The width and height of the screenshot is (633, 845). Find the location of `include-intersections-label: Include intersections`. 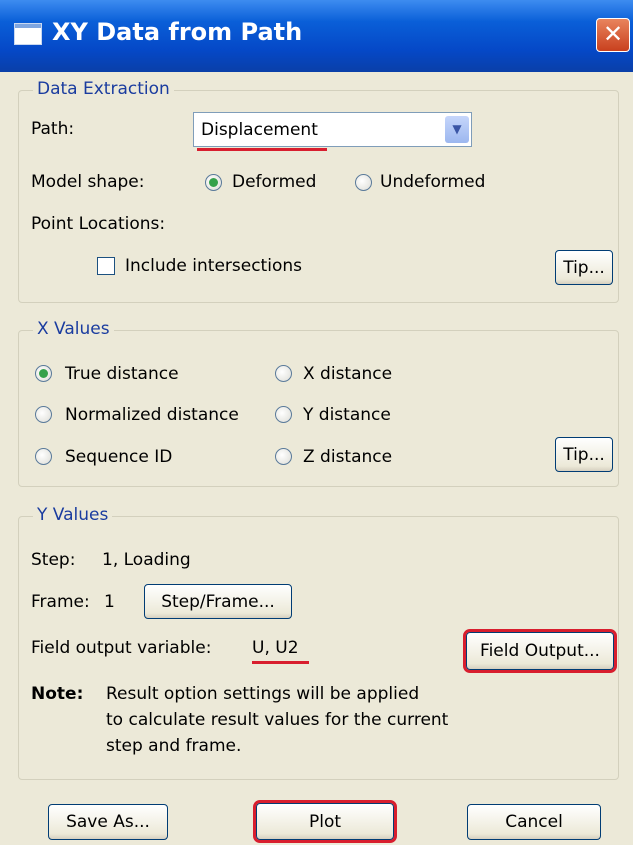

include-intersections-label: Include intersections is located at coordinates (213, 266).